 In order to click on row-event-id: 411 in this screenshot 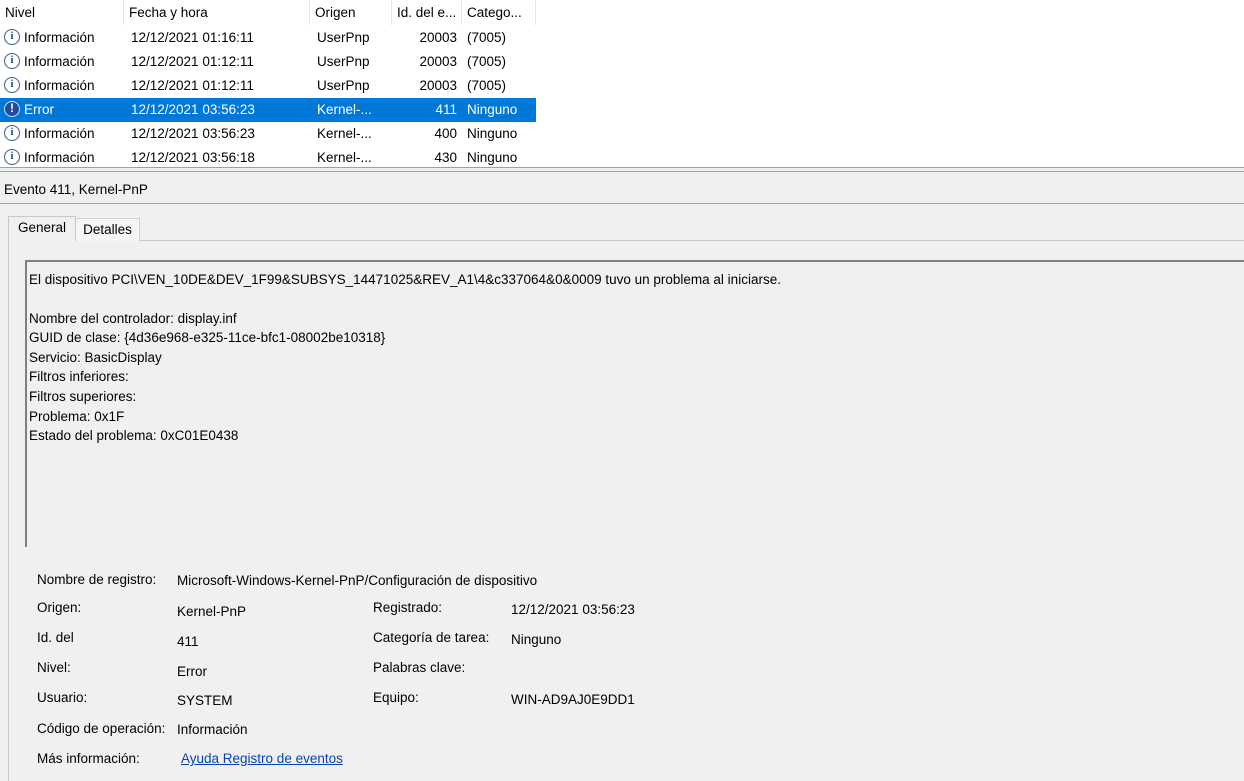, I will do `click(446, 109)`.